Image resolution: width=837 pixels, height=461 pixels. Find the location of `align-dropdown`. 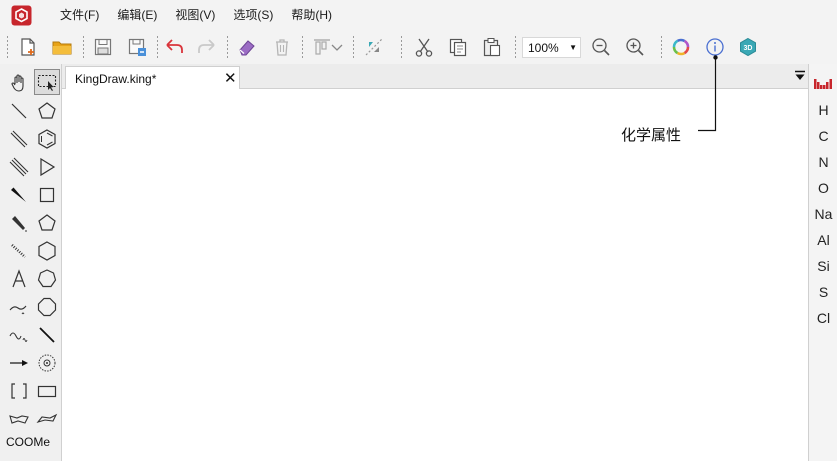

align-dropdown is located at coordinates (337, 47).